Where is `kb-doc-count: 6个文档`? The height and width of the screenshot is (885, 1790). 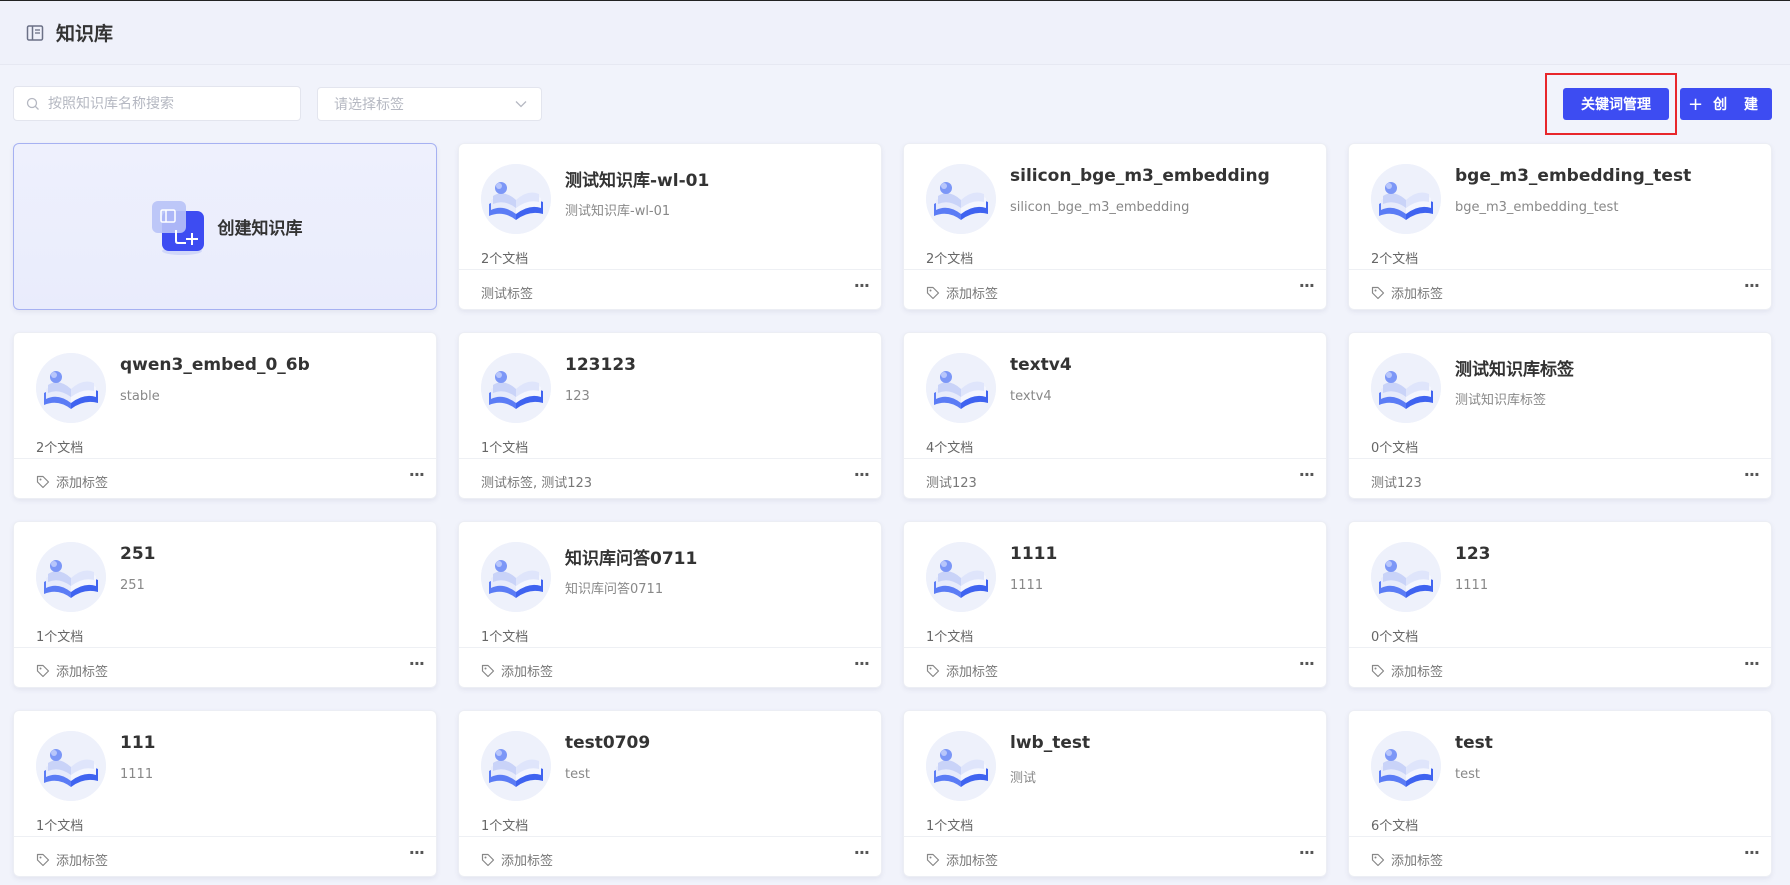
kb-doc-count: 6个文档 is located at coordinates (1395, 826).